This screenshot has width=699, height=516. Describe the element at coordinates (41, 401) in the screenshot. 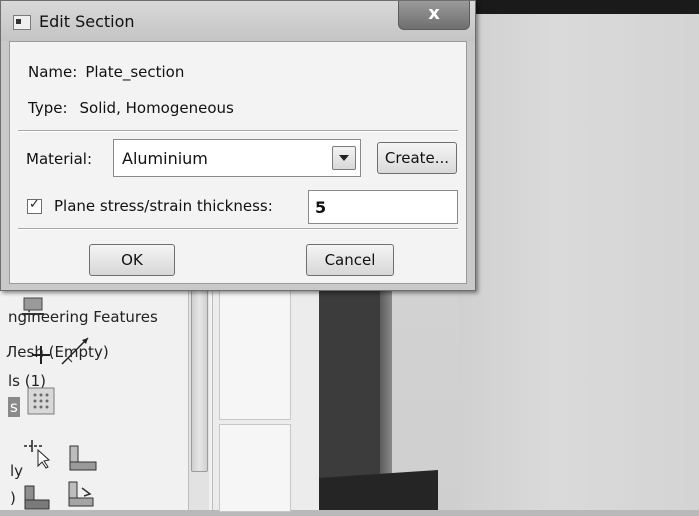

I see `grid-icon` at that location.